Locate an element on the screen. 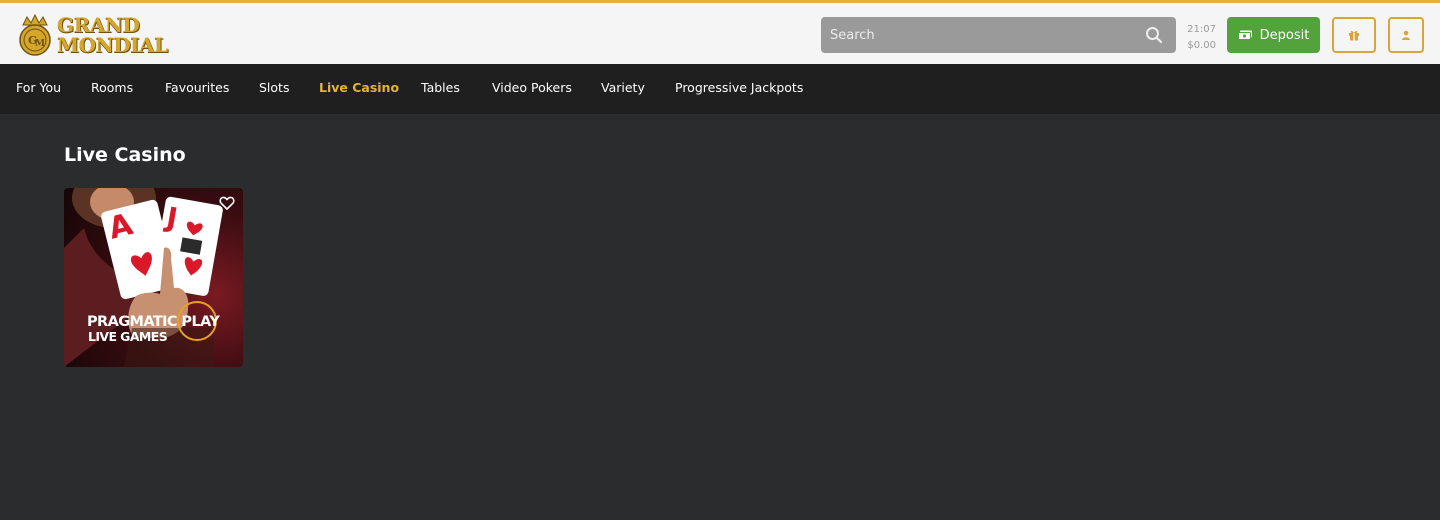  account-button is located at coordinates (1406, 35).